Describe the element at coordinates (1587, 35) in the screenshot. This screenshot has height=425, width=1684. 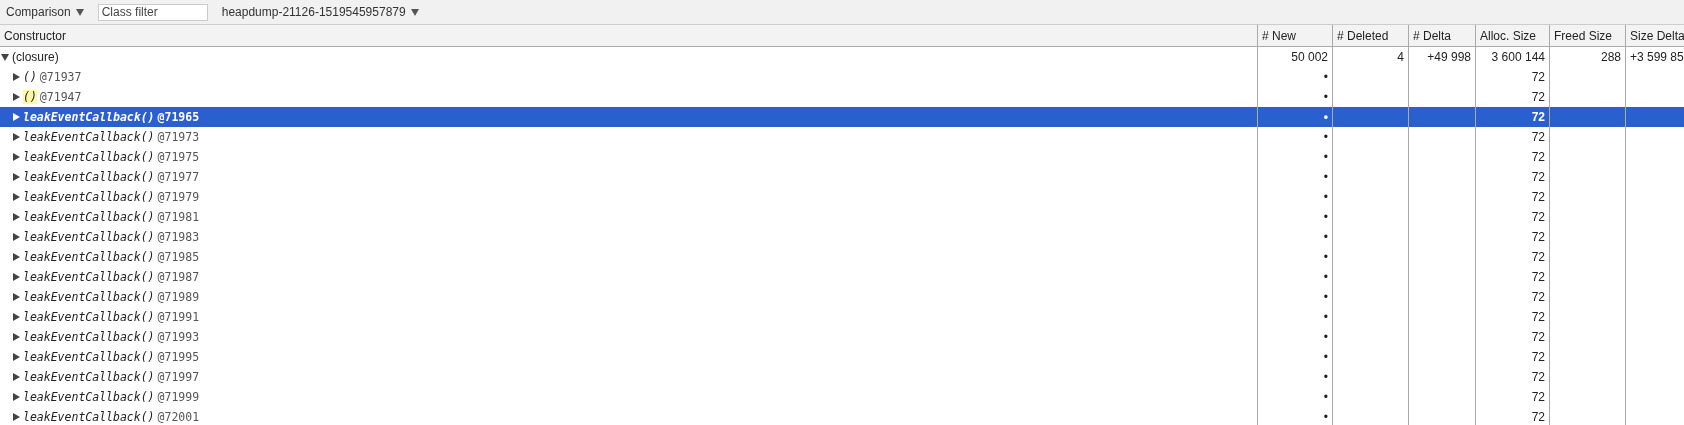
I see `column-header: Freed Size` at that location.